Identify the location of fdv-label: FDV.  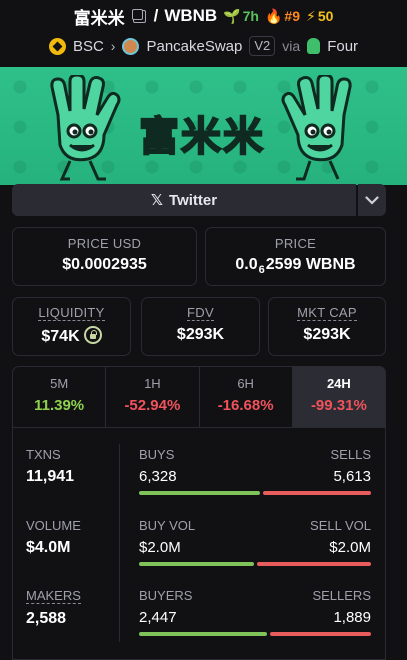
(200, 313).